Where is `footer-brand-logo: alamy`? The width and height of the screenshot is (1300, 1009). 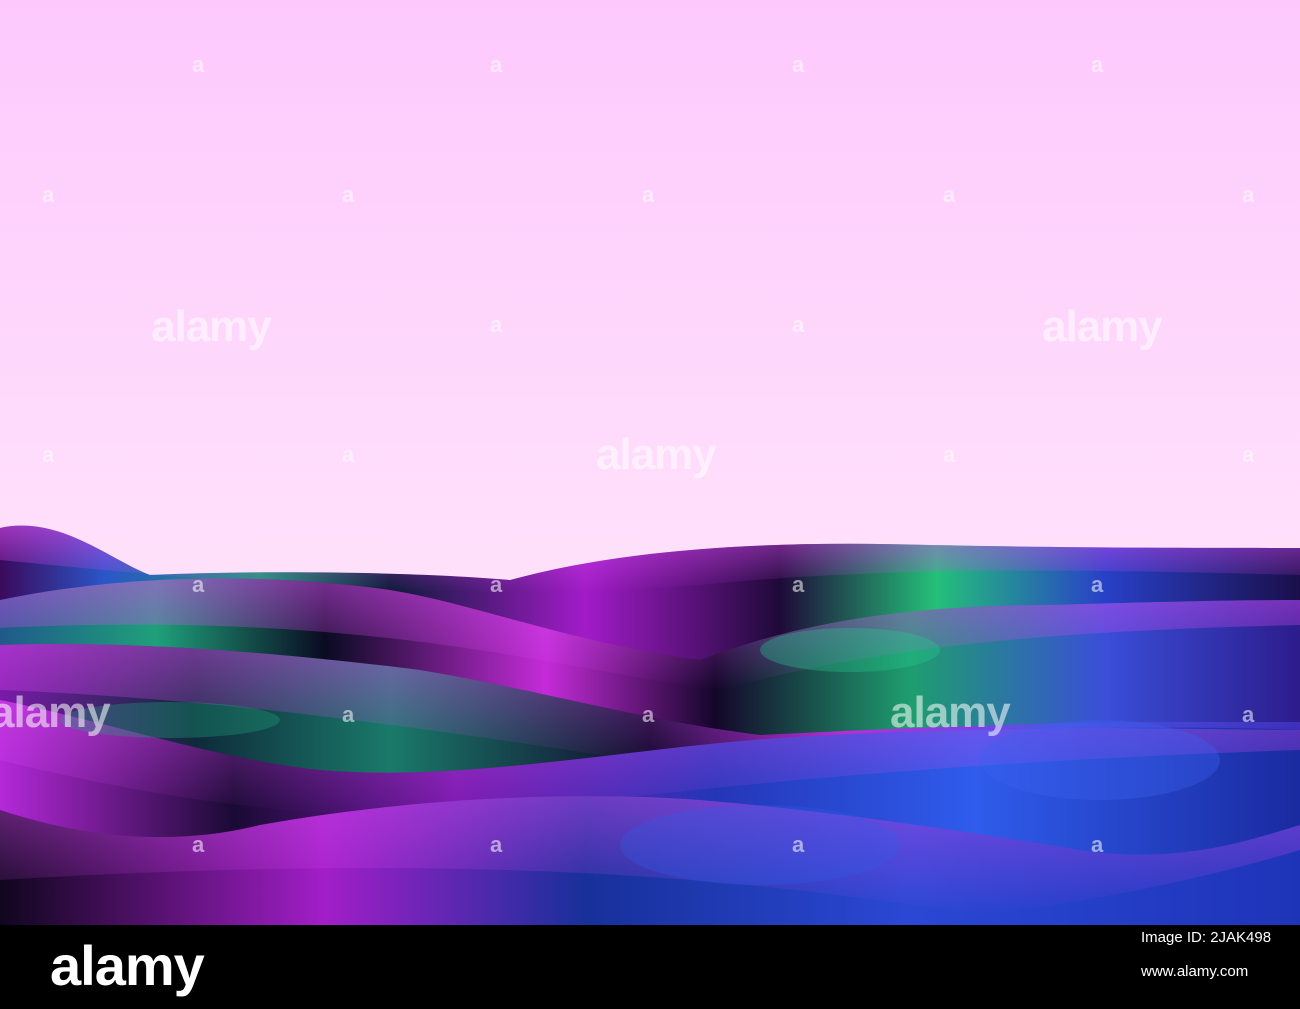
footer-brand-logo: alamy is located at coordinates (127, 965).